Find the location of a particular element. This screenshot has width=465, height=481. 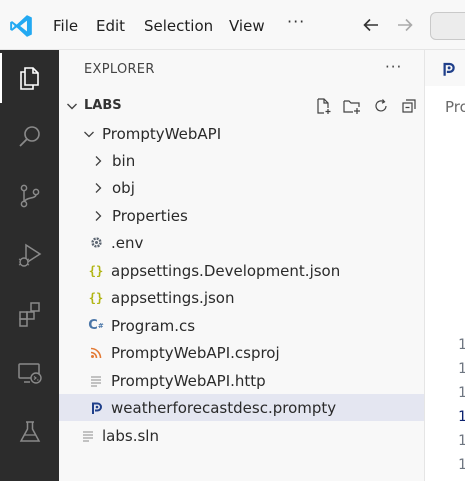

title-bar: File Edit Selection View ··· is located at coordinates (232, 25).